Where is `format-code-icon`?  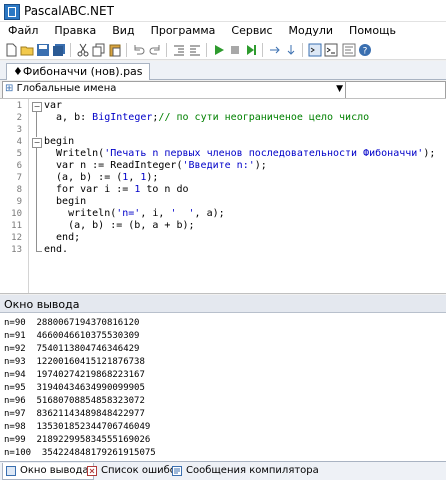 format-code-icon is located at coordinates (349, 50).